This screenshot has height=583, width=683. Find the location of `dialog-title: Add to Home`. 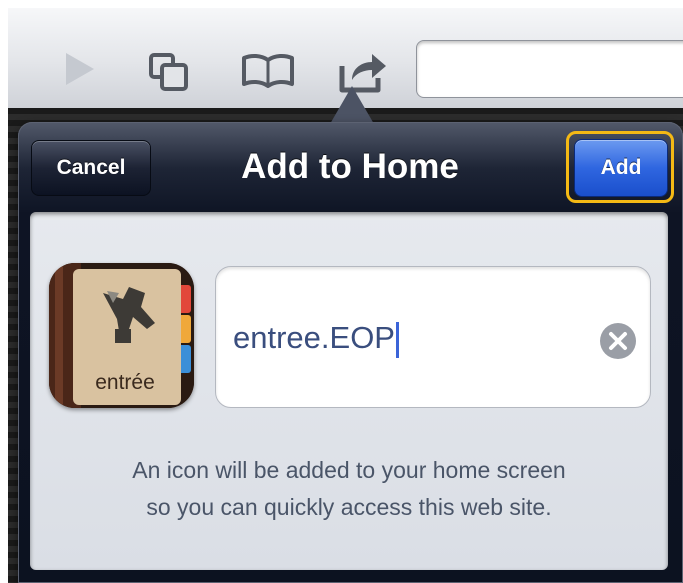

dialog-title: Add to Home is located at coordinates (350, 166).